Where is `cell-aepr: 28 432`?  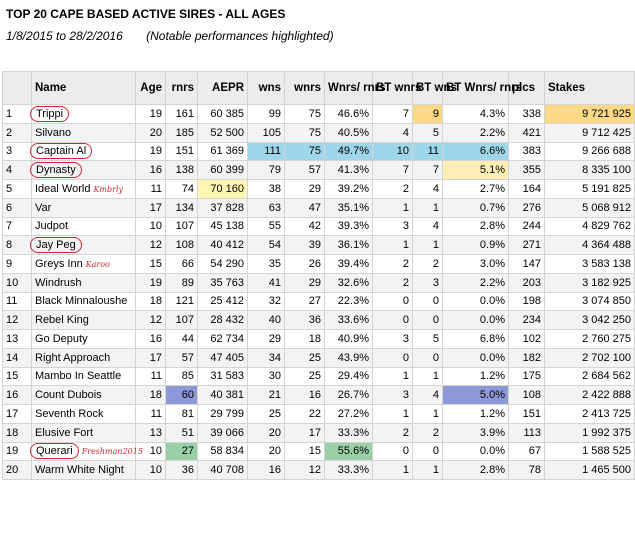
cell-aepr: 28 432 is located at coordinates (222, 320).